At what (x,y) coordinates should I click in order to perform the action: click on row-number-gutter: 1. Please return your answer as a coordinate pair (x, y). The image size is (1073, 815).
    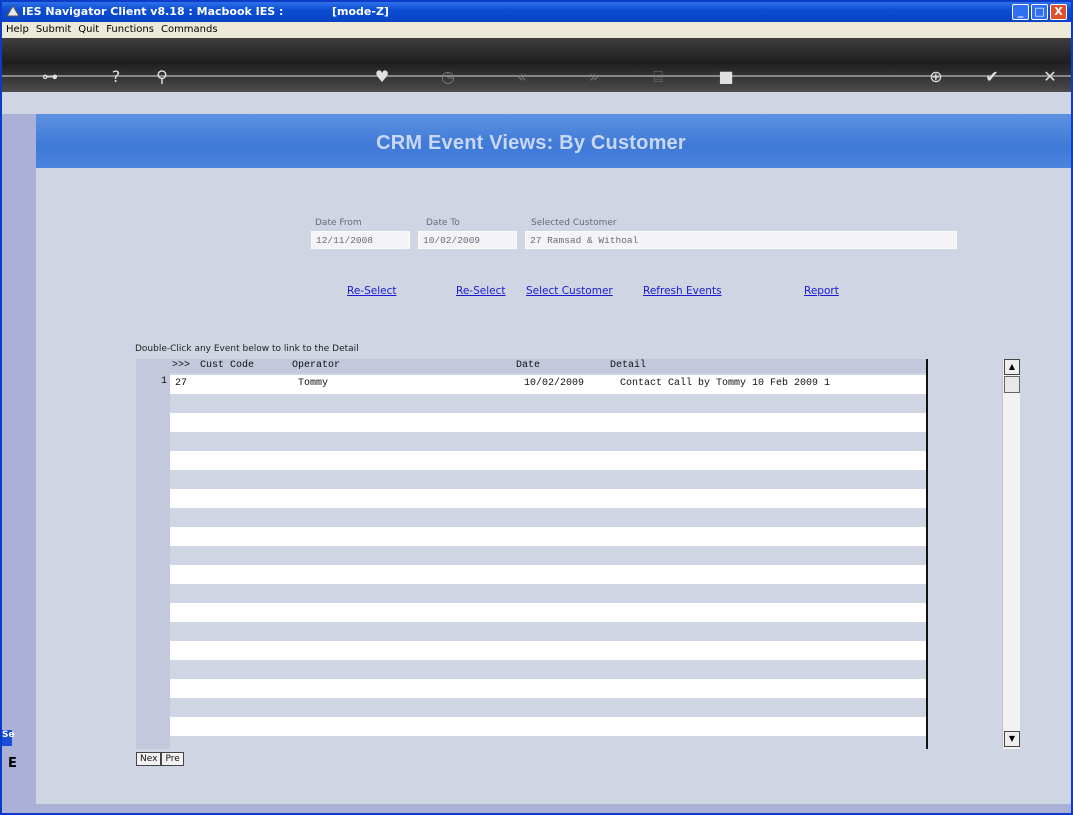
    Looking at the image, I should click on (153, 561).